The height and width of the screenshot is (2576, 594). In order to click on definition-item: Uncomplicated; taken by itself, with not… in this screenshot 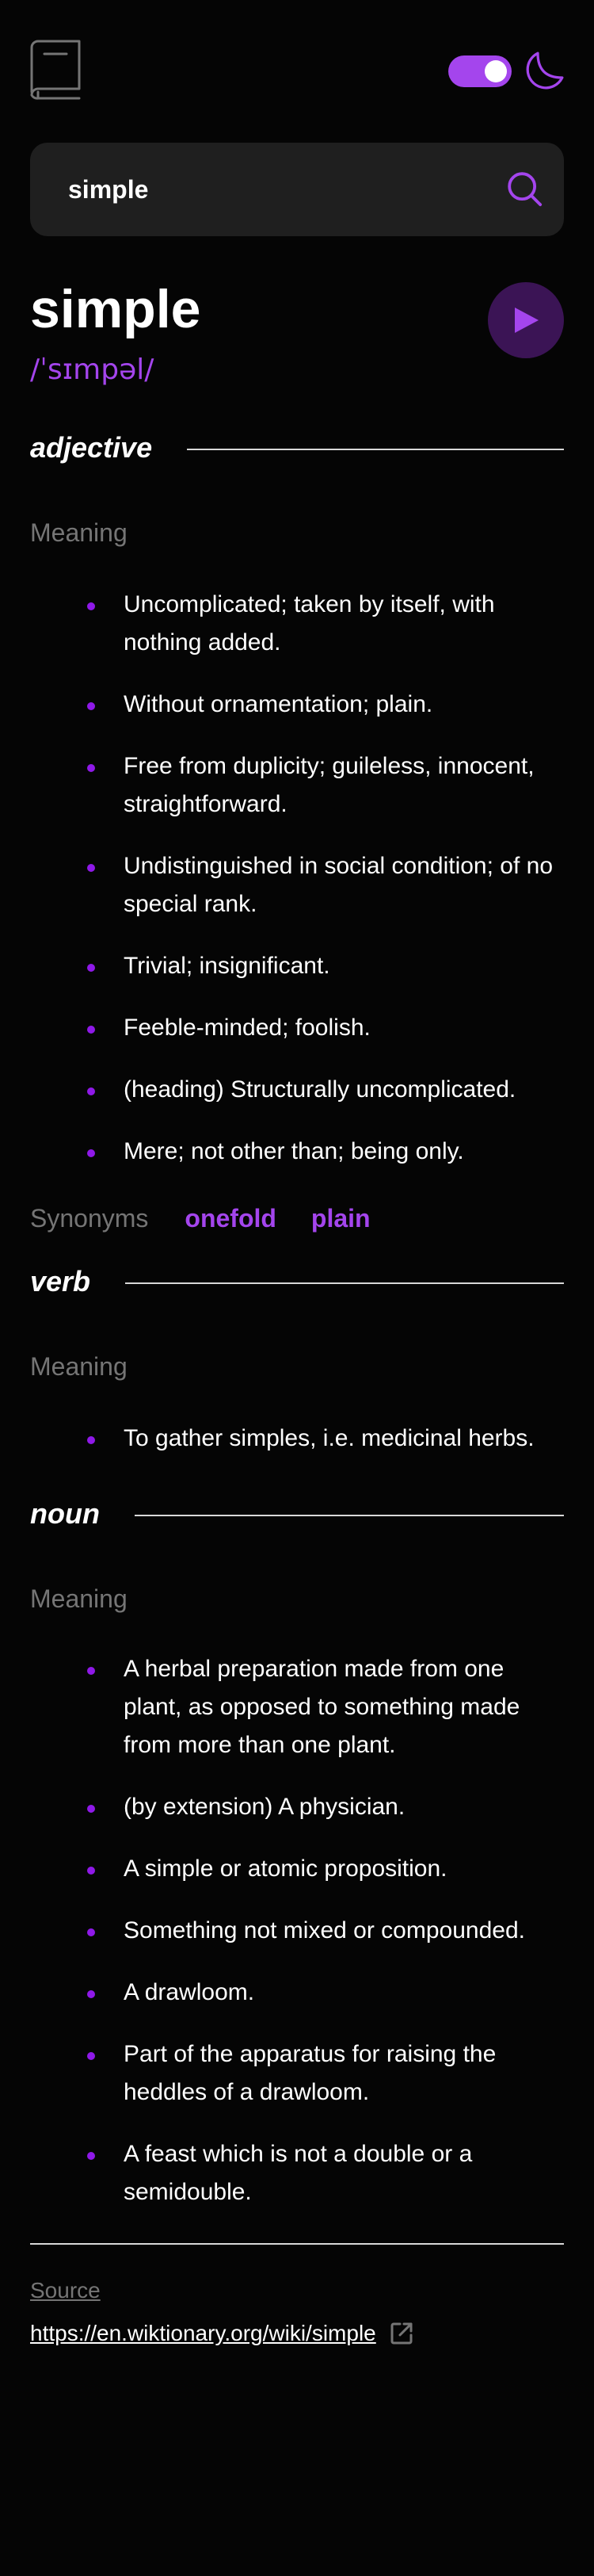, I will do `click(325, 624)`.